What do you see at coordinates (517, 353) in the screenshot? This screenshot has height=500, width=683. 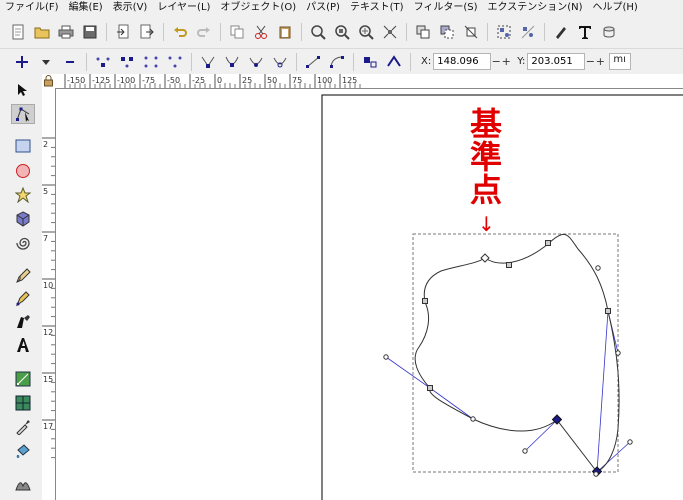 I see `bezier-path` at bounding box center [517, 353].